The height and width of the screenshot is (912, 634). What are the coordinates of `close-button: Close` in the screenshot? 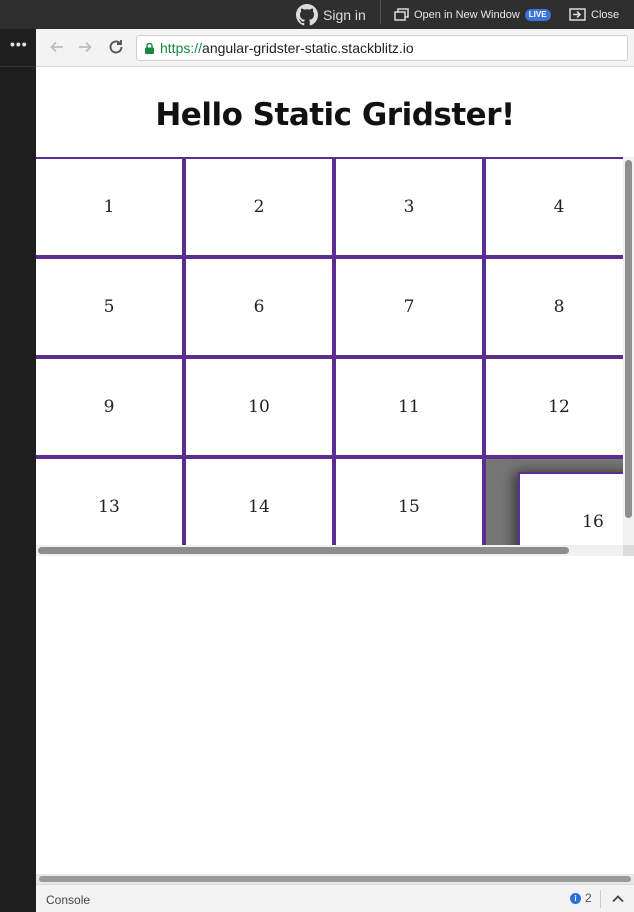 It's located at (594, 14).